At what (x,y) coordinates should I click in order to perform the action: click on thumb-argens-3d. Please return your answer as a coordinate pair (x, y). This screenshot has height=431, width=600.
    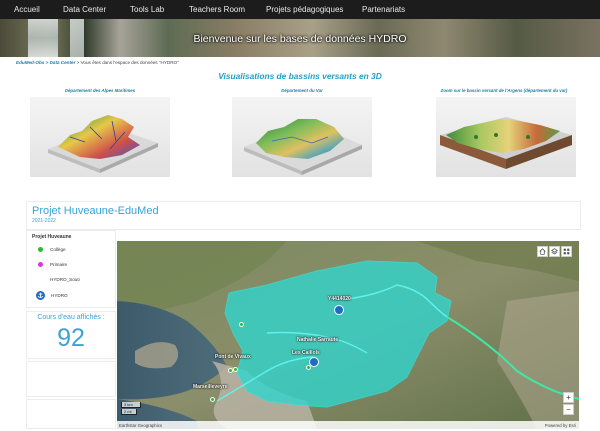
    Looking at the image, I should click on (506, 137).